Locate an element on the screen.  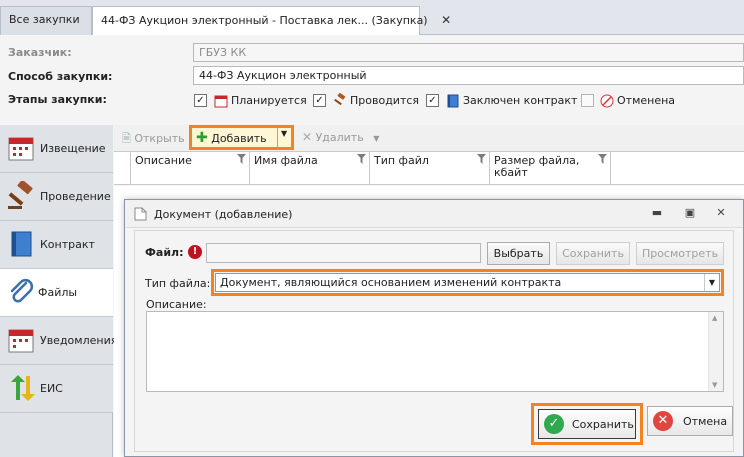
open-label: Открыть is located at coordinates (159, 138).